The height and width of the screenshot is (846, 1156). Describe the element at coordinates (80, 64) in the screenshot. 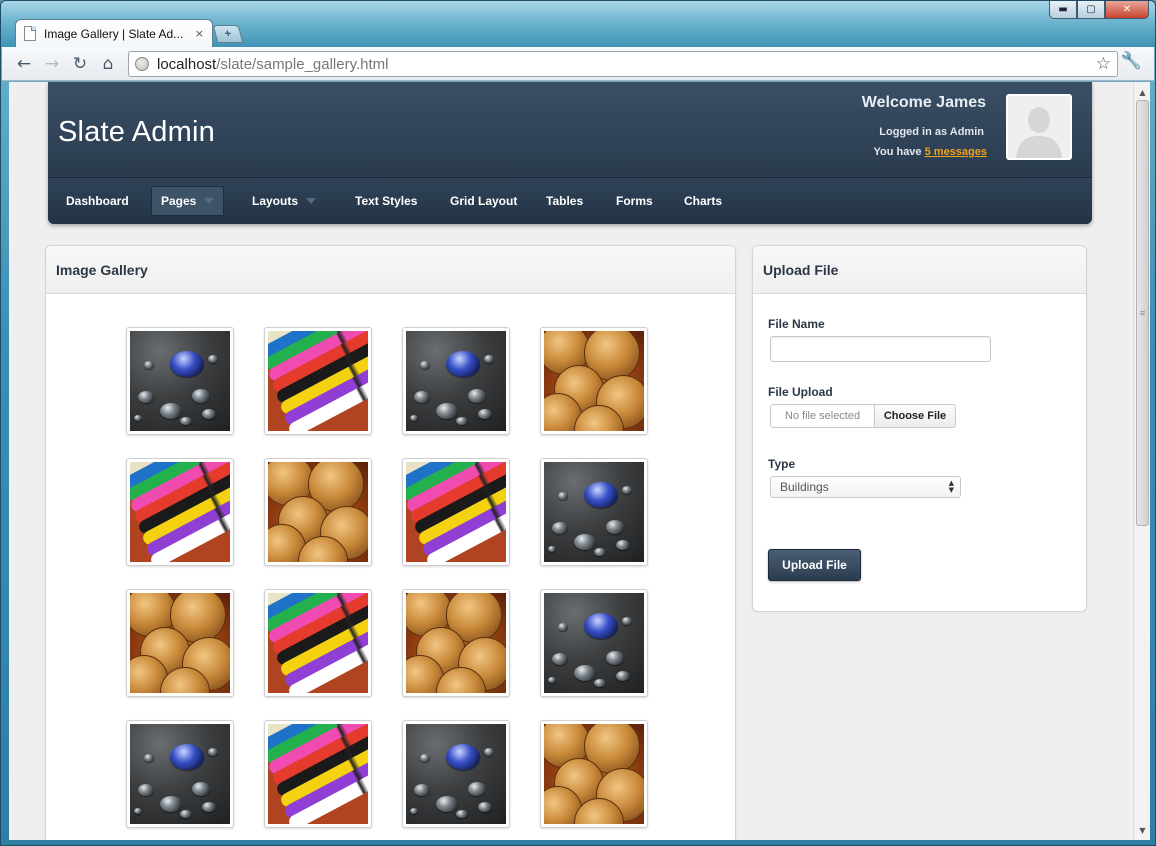

I see `reload-icon: ↻` at that location.